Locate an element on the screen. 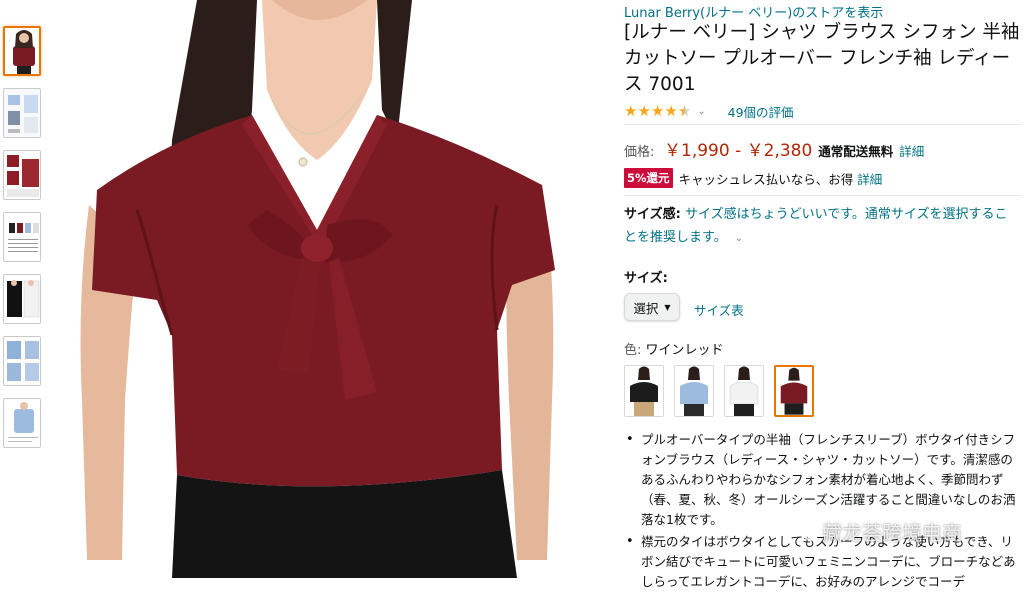 This screenshot has width=1030, height=594. watermark: 藏龙荟跨境电商 is located at coordinates (879, 531).